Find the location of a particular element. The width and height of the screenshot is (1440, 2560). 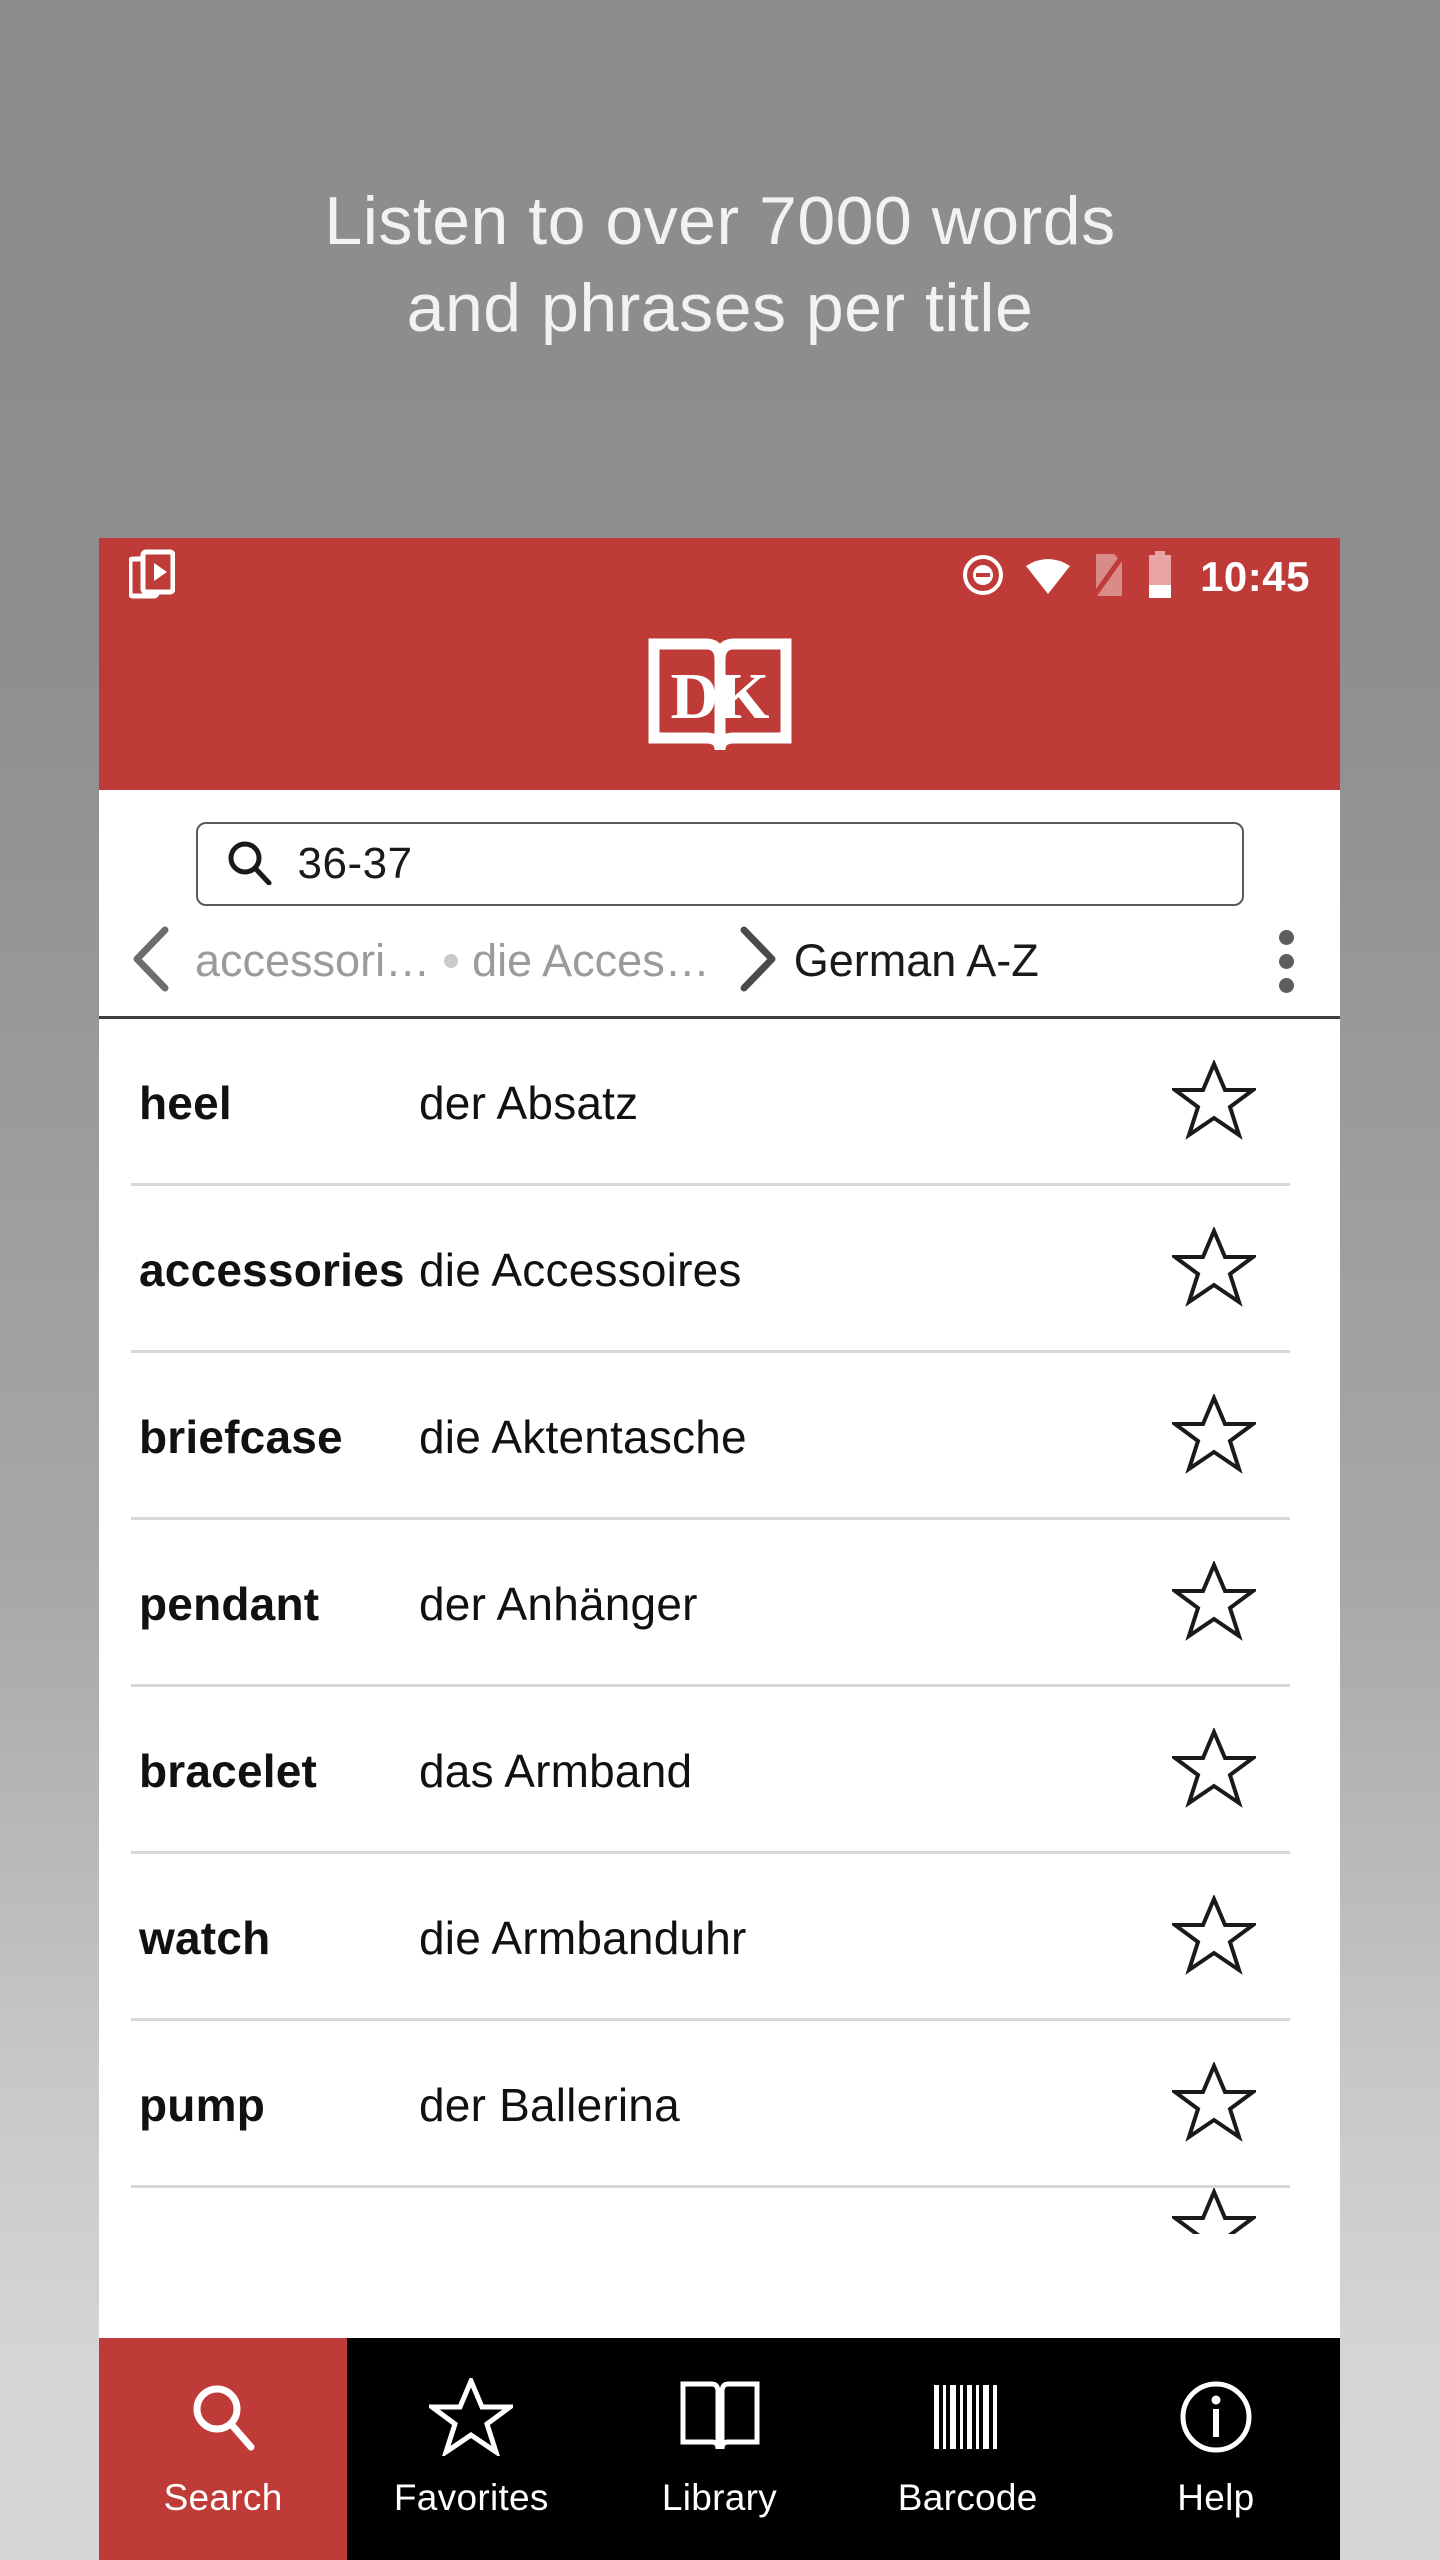

bottom-navigation: Search Favorites Library Barcode Help is located at coordinates (719, 2449).